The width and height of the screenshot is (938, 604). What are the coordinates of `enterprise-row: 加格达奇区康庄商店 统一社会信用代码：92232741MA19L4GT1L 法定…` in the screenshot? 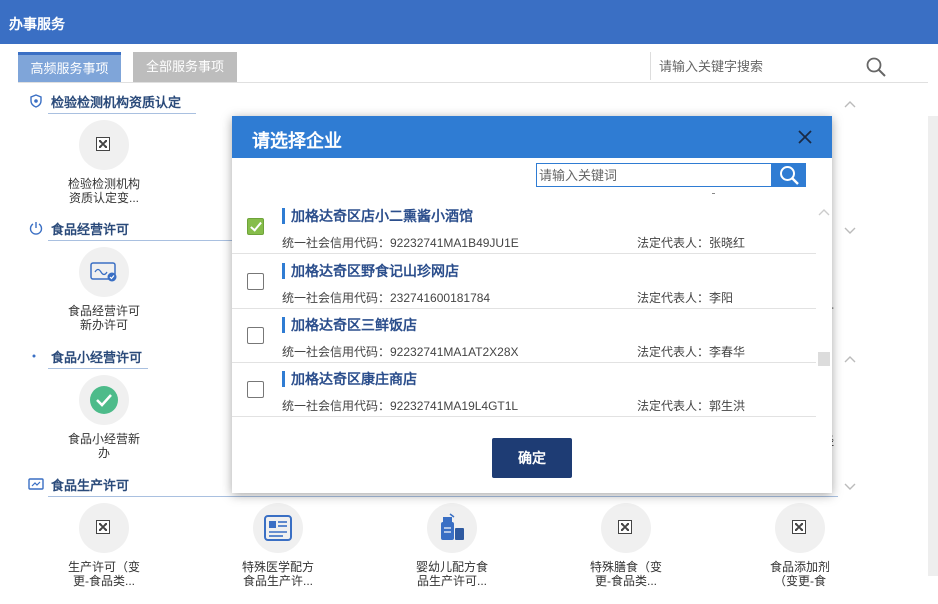 It's located at (524, 390).